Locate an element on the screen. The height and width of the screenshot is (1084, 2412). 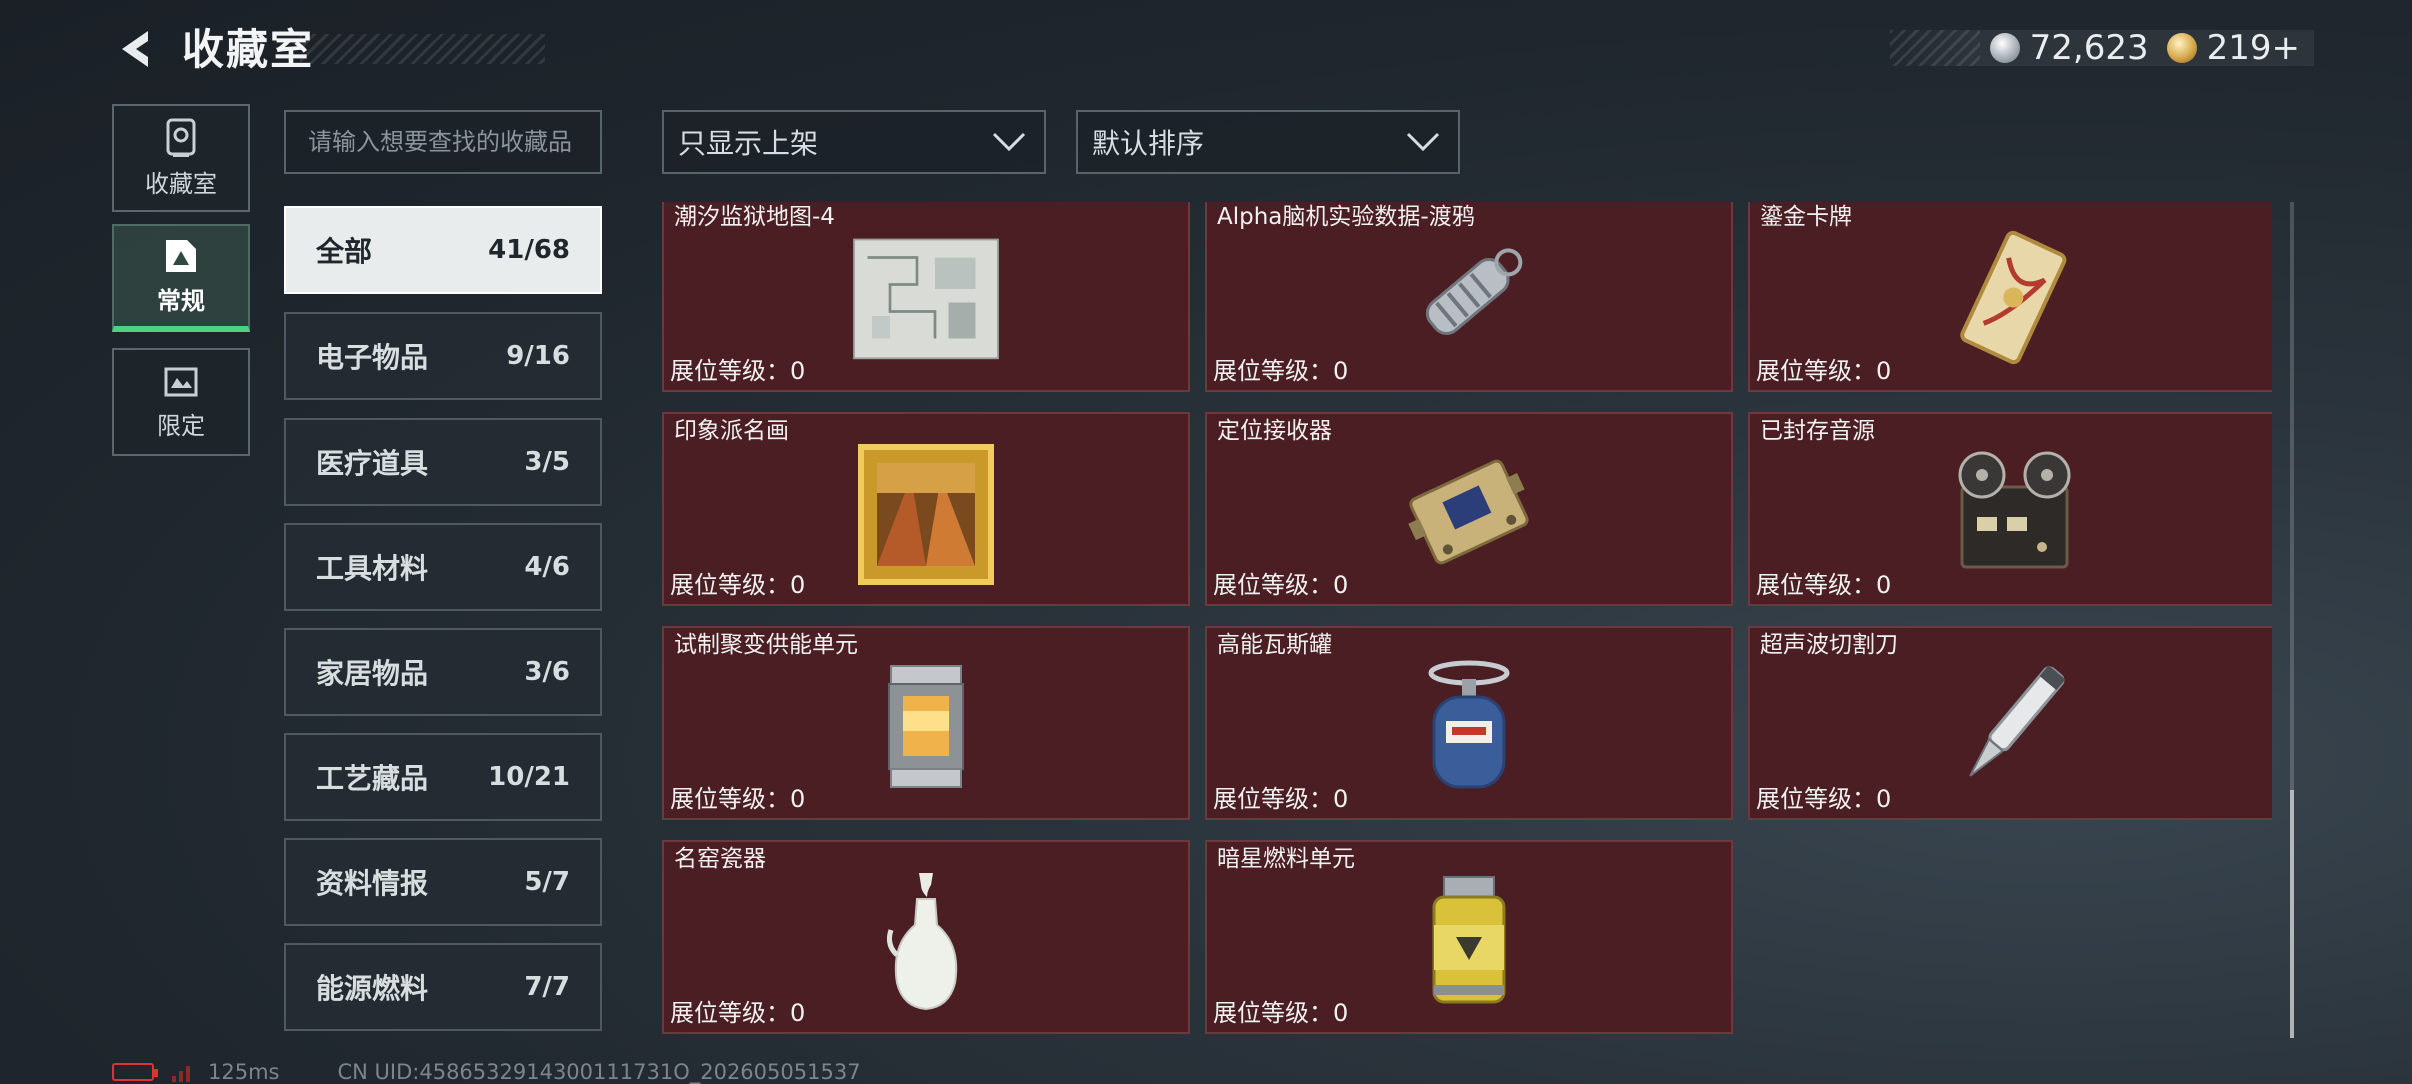
currency-bar: 72,623 219+ is located at coordinates (2102, 48).